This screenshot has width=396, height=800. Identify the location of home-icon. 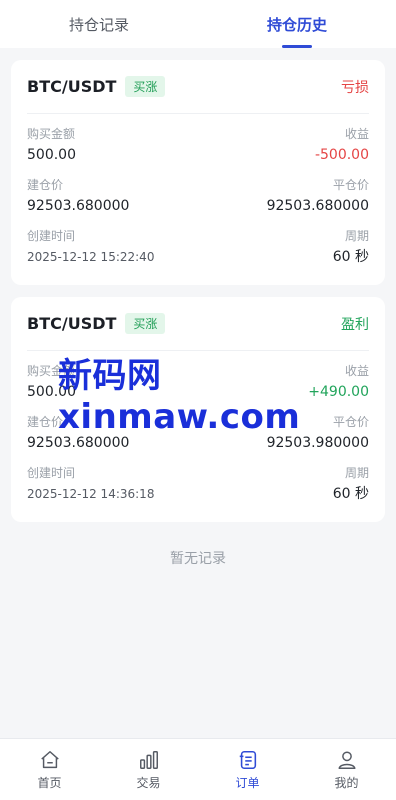
(49, 759).